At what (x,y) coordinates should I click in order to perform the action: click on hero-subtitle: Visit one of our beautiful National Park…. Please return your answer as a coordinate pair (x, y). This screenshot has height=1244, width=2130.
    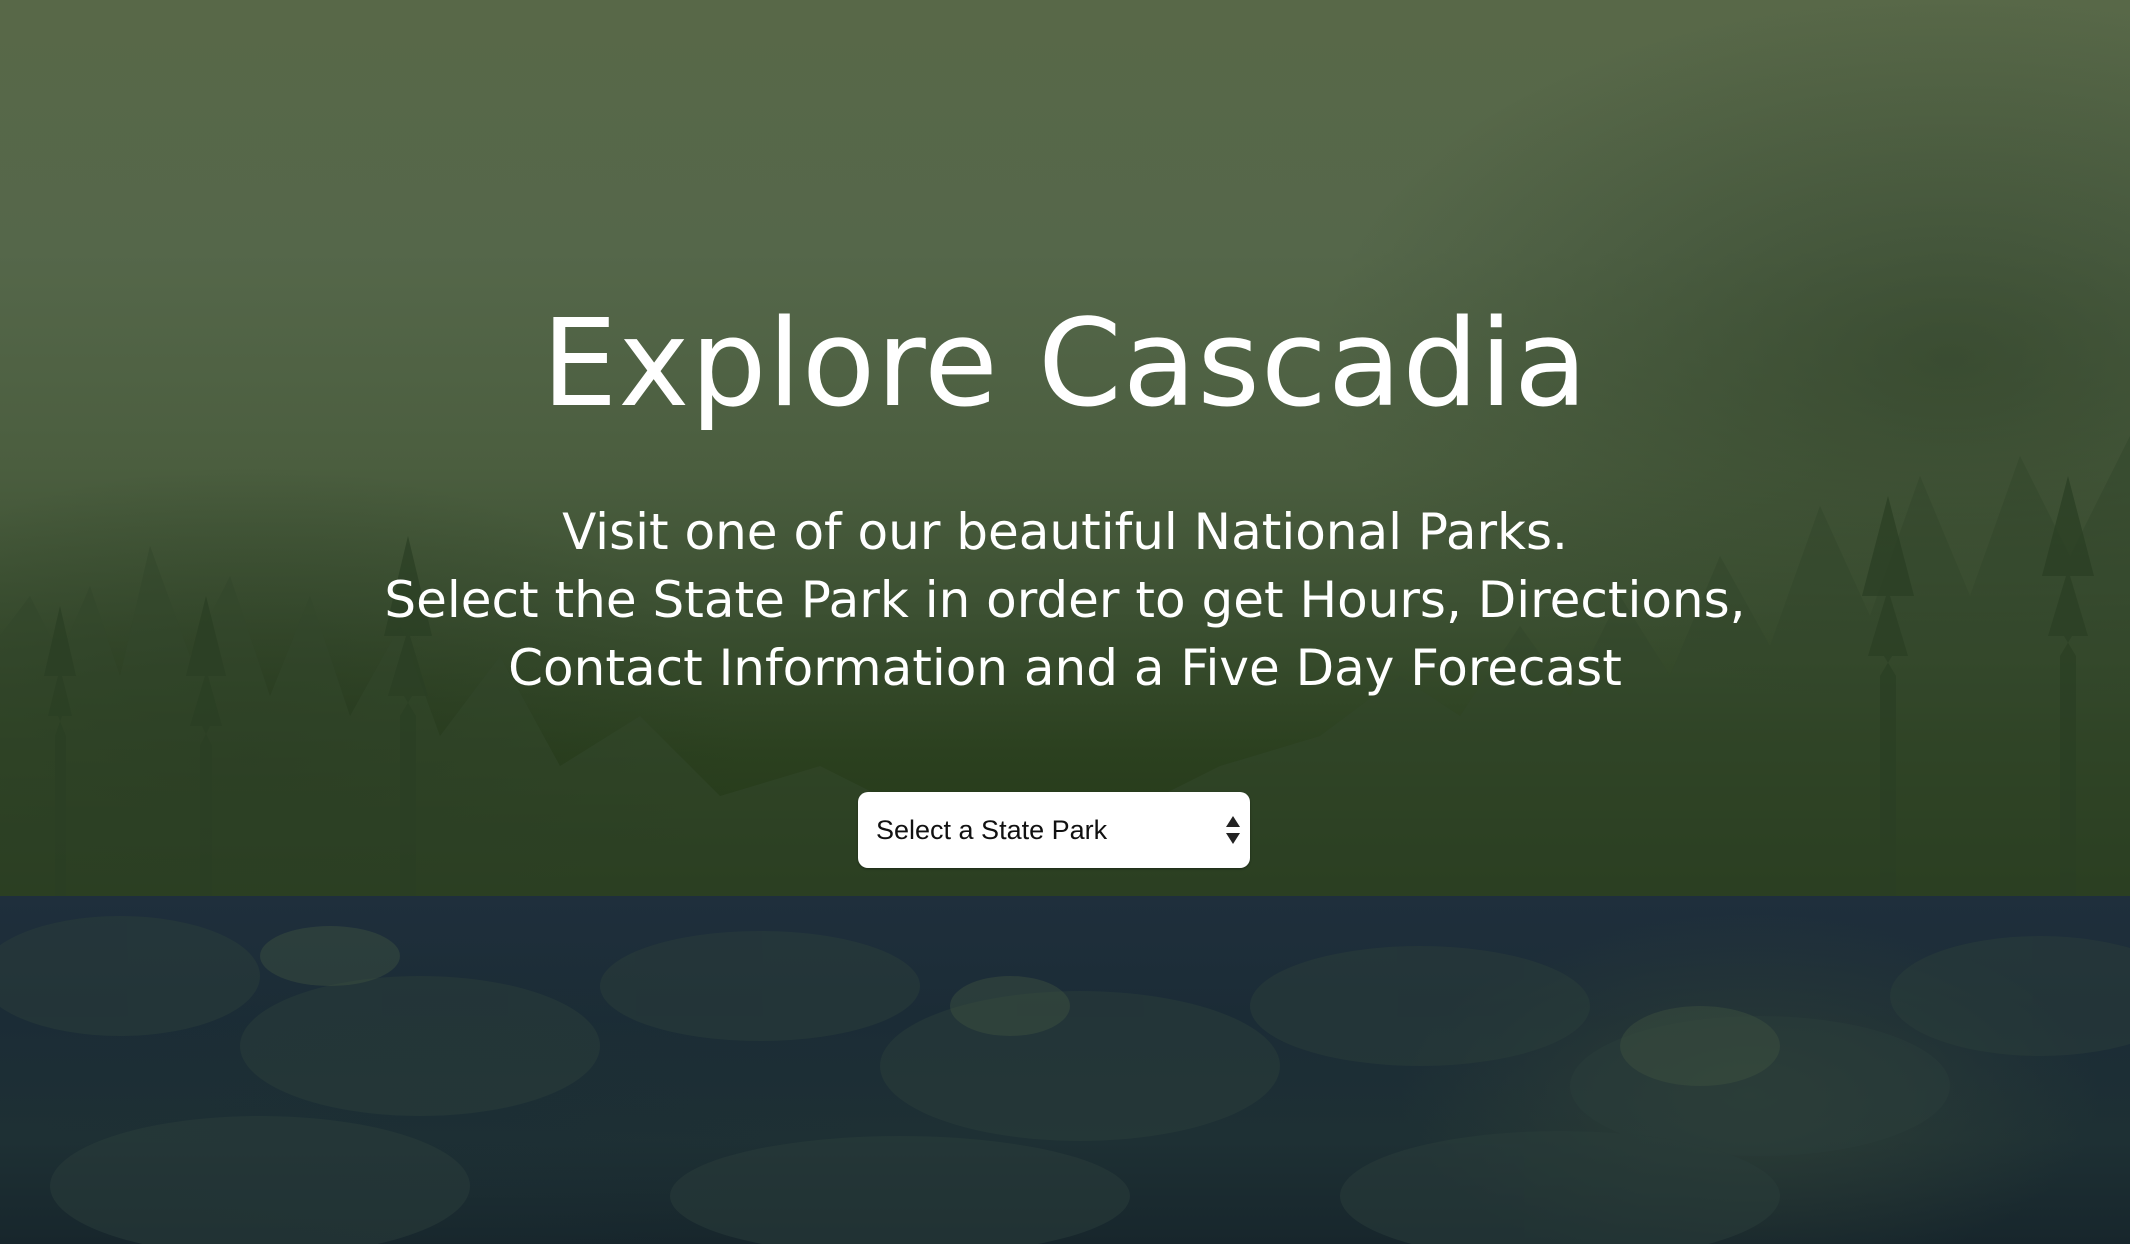
    Looking at the image, I should click on (1065, 600).